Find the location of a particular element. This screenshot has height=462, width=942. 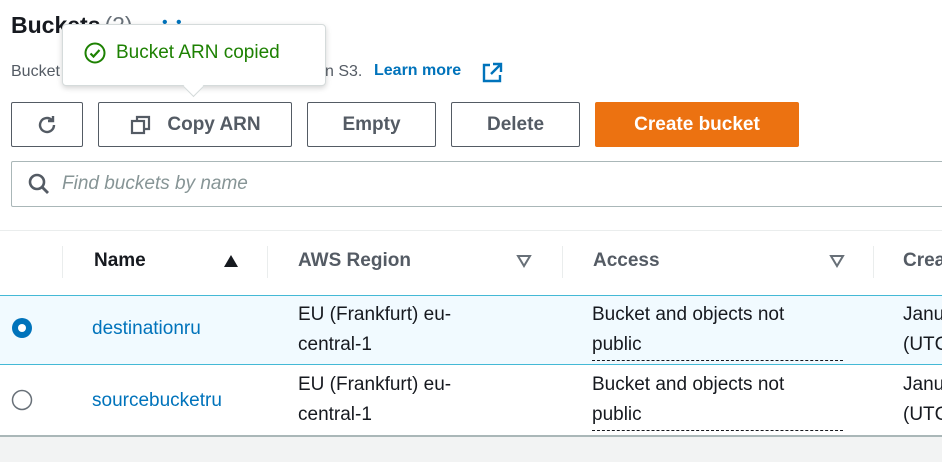

bucket-name-link: sourcebucketru is located at coordinates (157, 401).